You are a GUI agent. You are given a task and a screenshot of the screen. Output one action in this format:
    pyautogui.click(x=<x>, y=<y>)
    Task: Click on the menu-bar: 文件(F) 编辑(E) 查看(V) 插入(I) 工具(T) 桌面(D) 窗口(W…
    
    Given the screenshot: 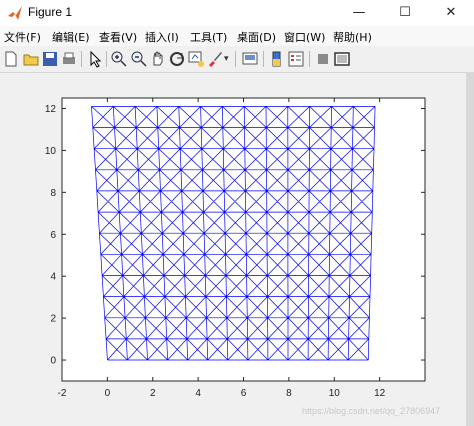 What is the action you would take?
    pyautogui.click(x=237, y=36)
    